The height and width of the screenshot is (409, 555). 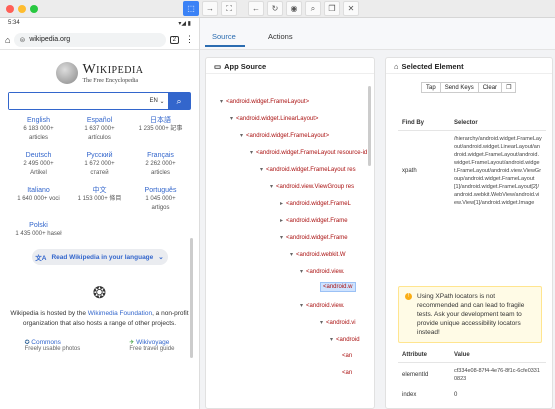 I want to click on send-keys-button: Send Keys, so click(x=459, y=87).